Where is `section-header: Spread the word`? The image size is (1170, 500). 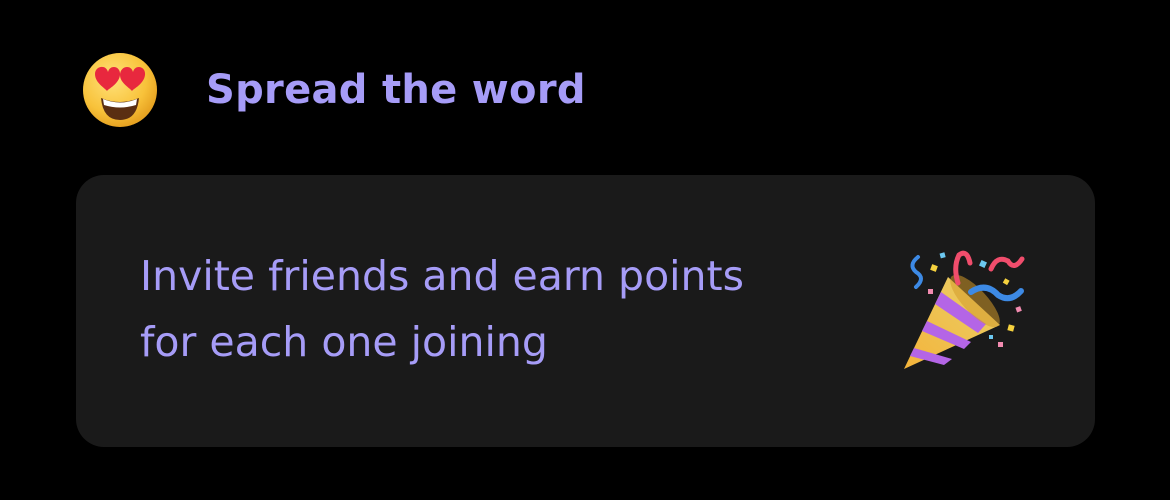 section-header: Spread the word is located at coordinates (333, 90).